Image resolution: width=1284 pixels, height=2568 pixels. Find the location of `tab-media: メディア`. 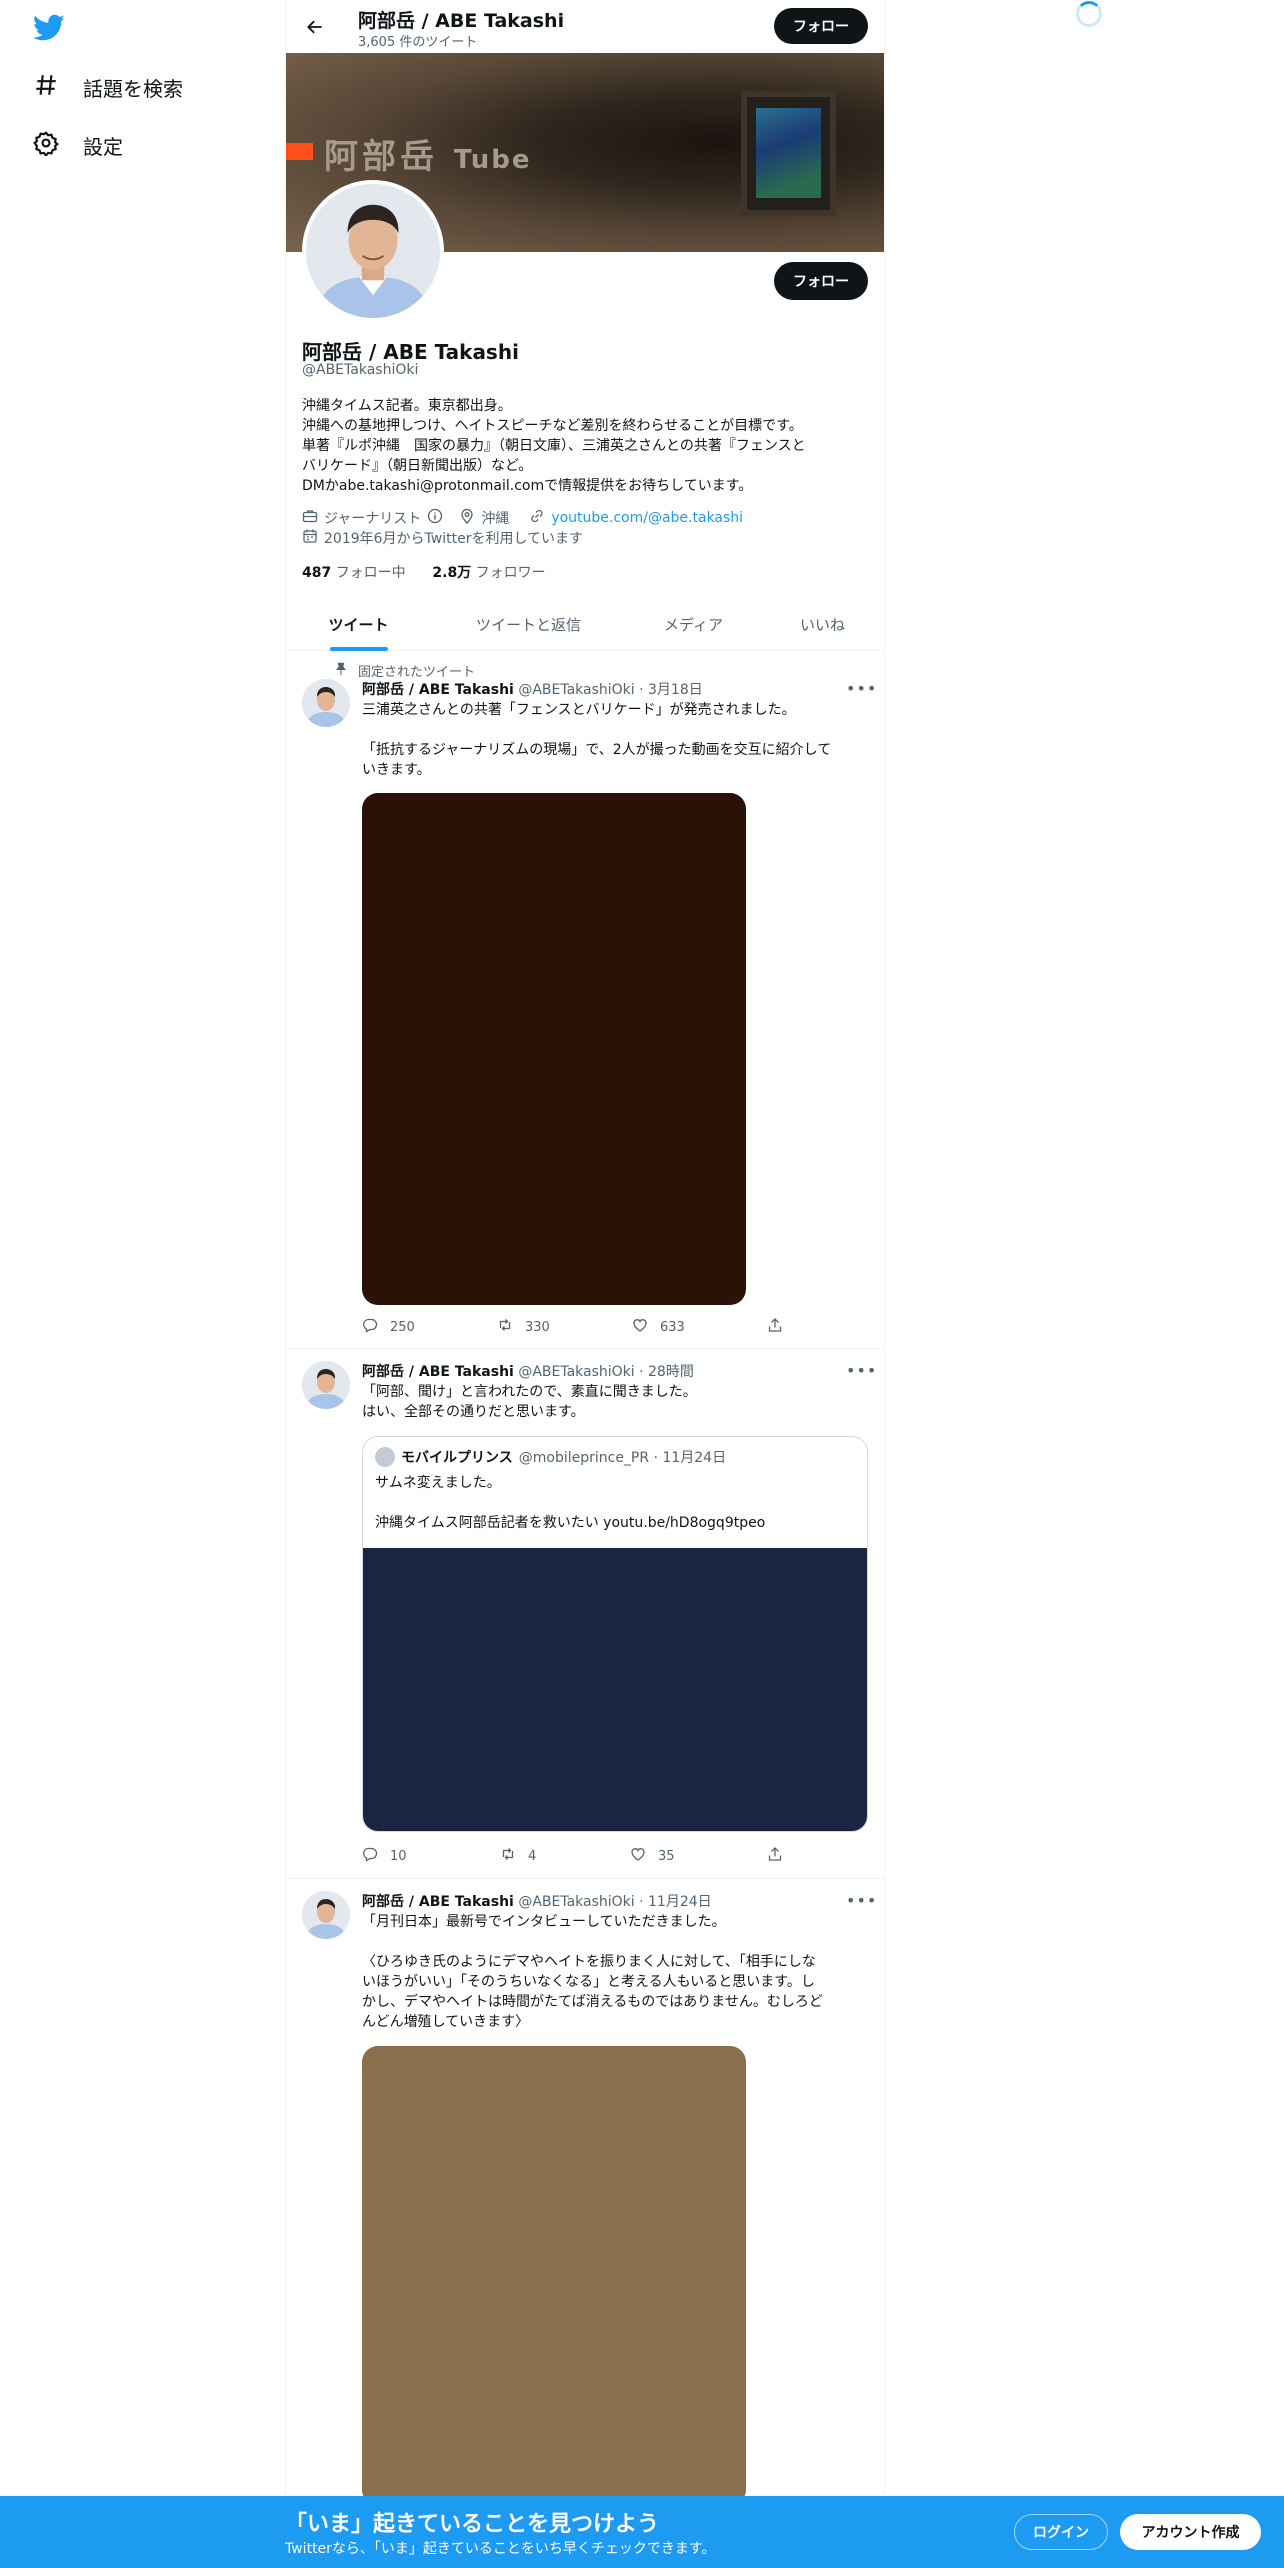

tab-media: メディア is located at coordinates (693, 624).